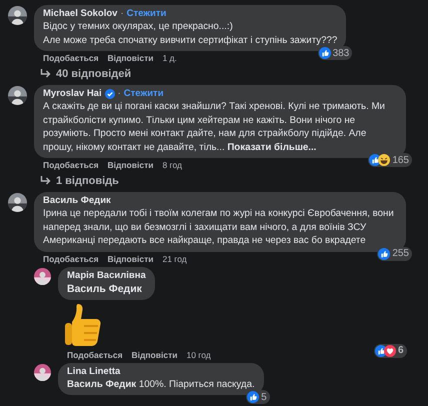 The height and width of the screenshot is (406, 428). What do you see at coordinates (230, 73) in the screenshot?
I see `view-replies-link: 40 відповідей` at bounding box center [230, 73].